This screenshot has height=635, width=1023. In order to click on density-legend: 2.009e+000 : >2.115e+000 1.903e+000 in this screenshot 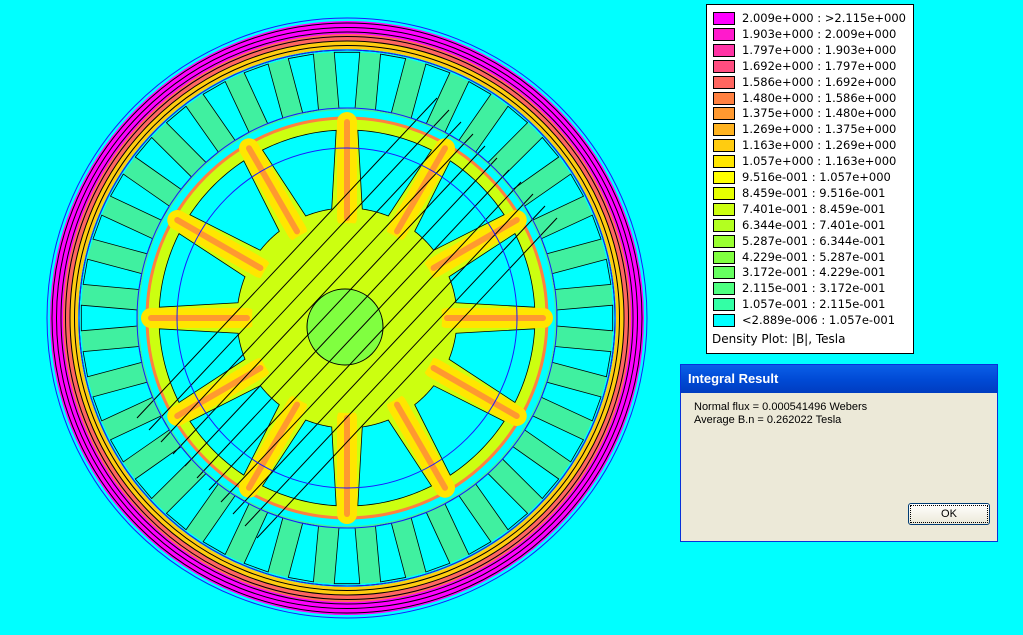, I will do `click(810, 179)`.